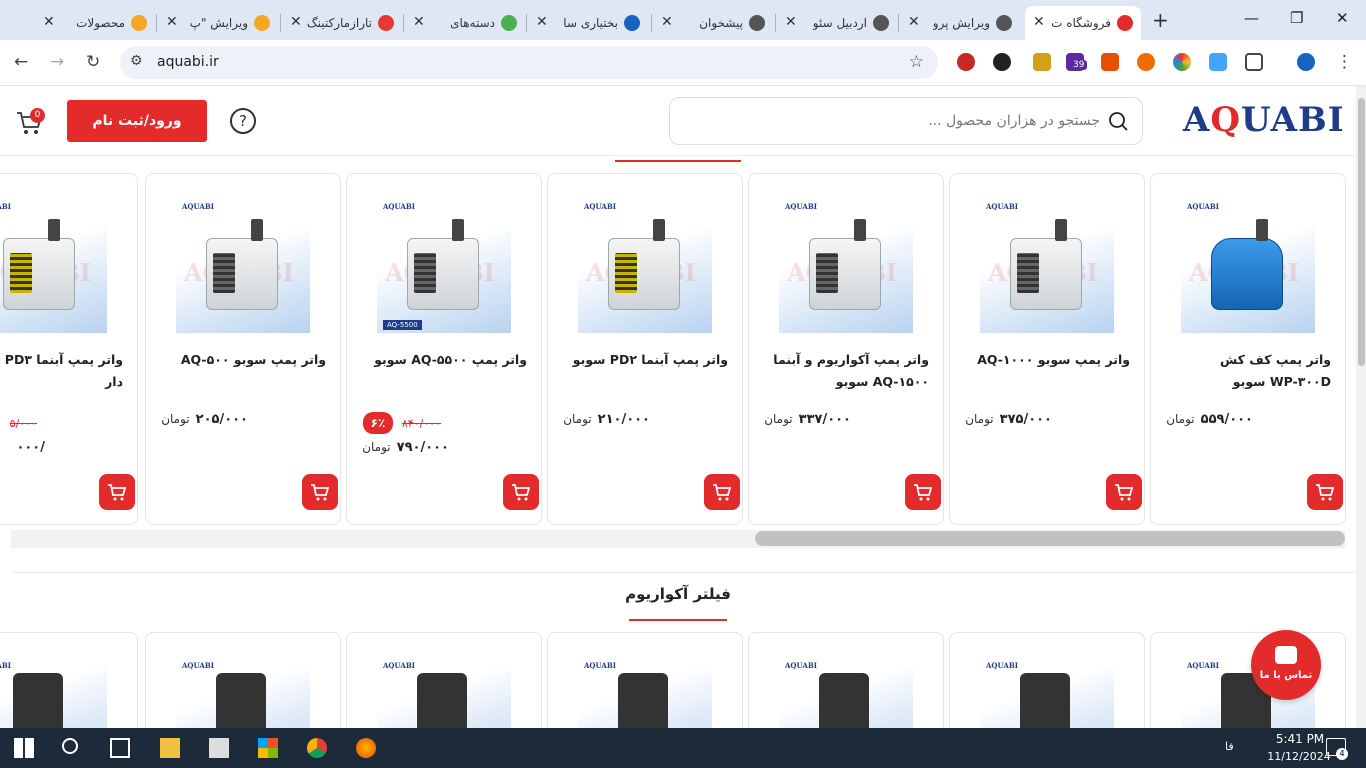 The height and width of the screenshot is (768, 1366). I want to click on chrome-icon, so click(317, 748).